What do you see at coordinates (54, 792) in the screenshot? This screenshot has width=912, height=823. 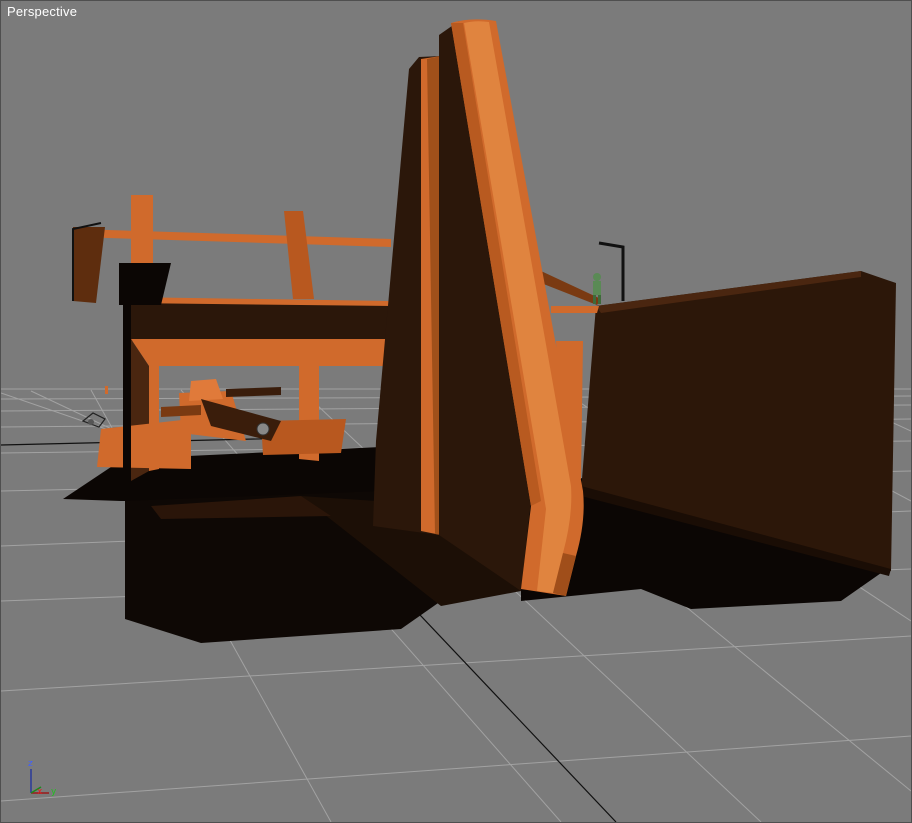 I see `axis-y-label: y` at bounding box center [54, 792].